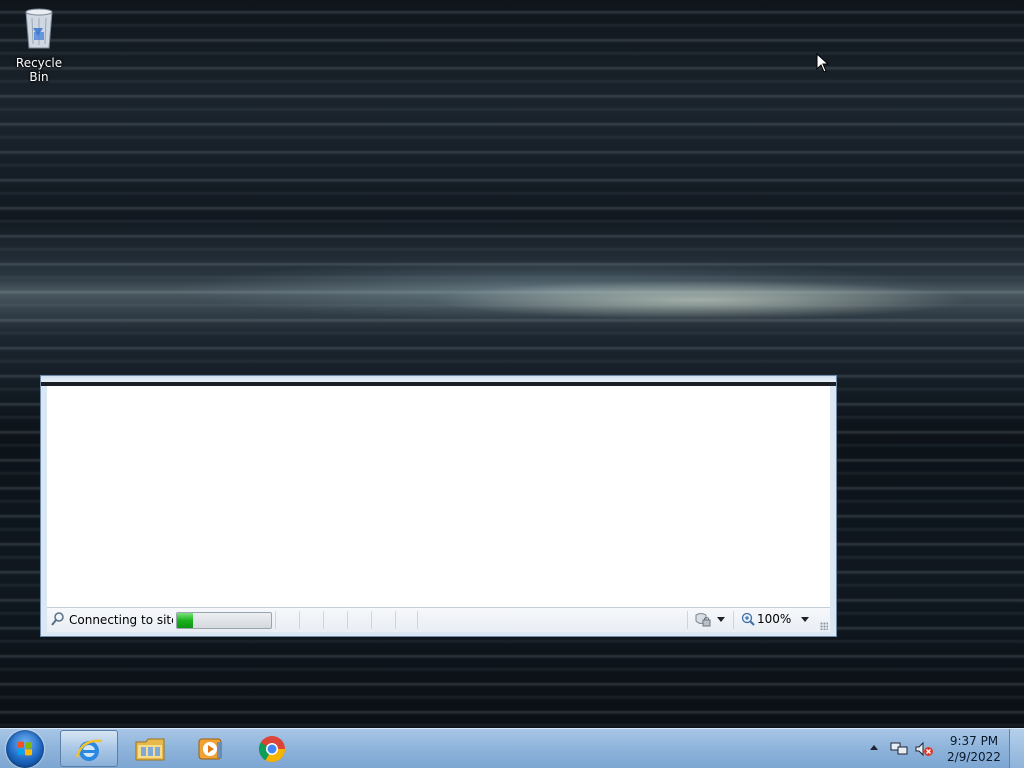 The width and height of the screenshot is (1024, 772). I want to click on internet-explorer-icon, so click(89, 750).